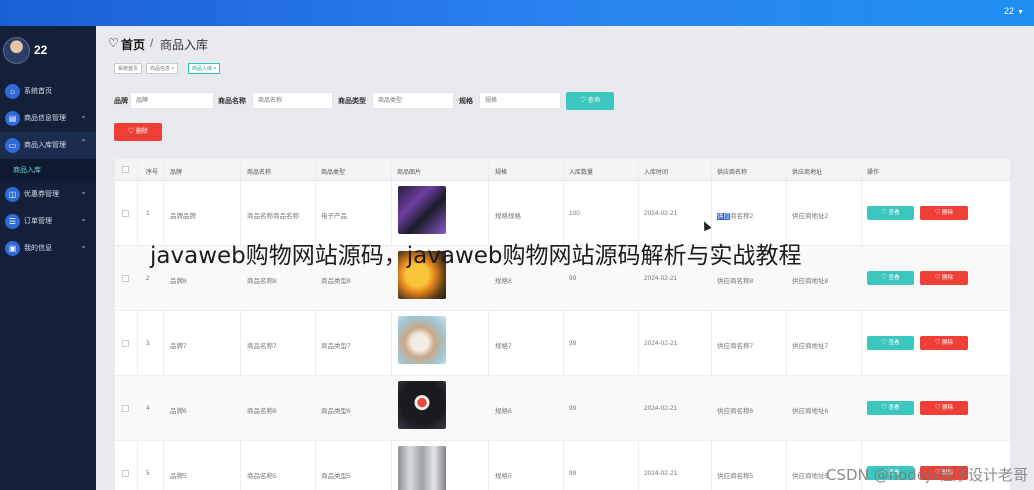 The image size is (1034, 490). What do you see at coordinates (183, 216) in the screenshot?
I see `cell-brand: 品牌品牌` at bounding box center [183, 216].